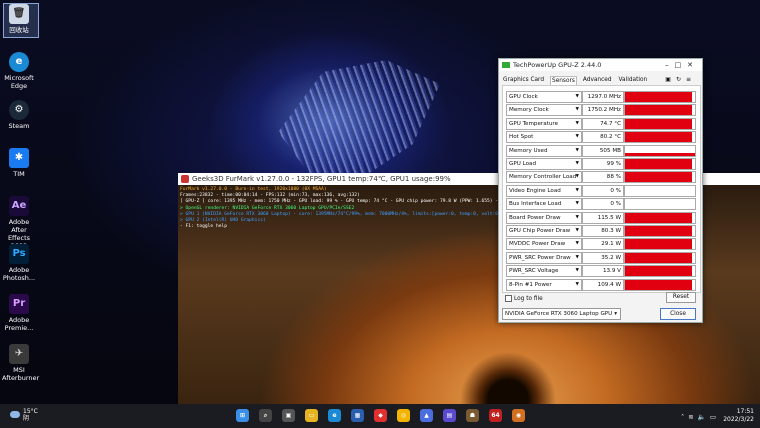 The width and height of the screenshot is (760, 428). I want to click on edge-icon: e, so click(334, 415).